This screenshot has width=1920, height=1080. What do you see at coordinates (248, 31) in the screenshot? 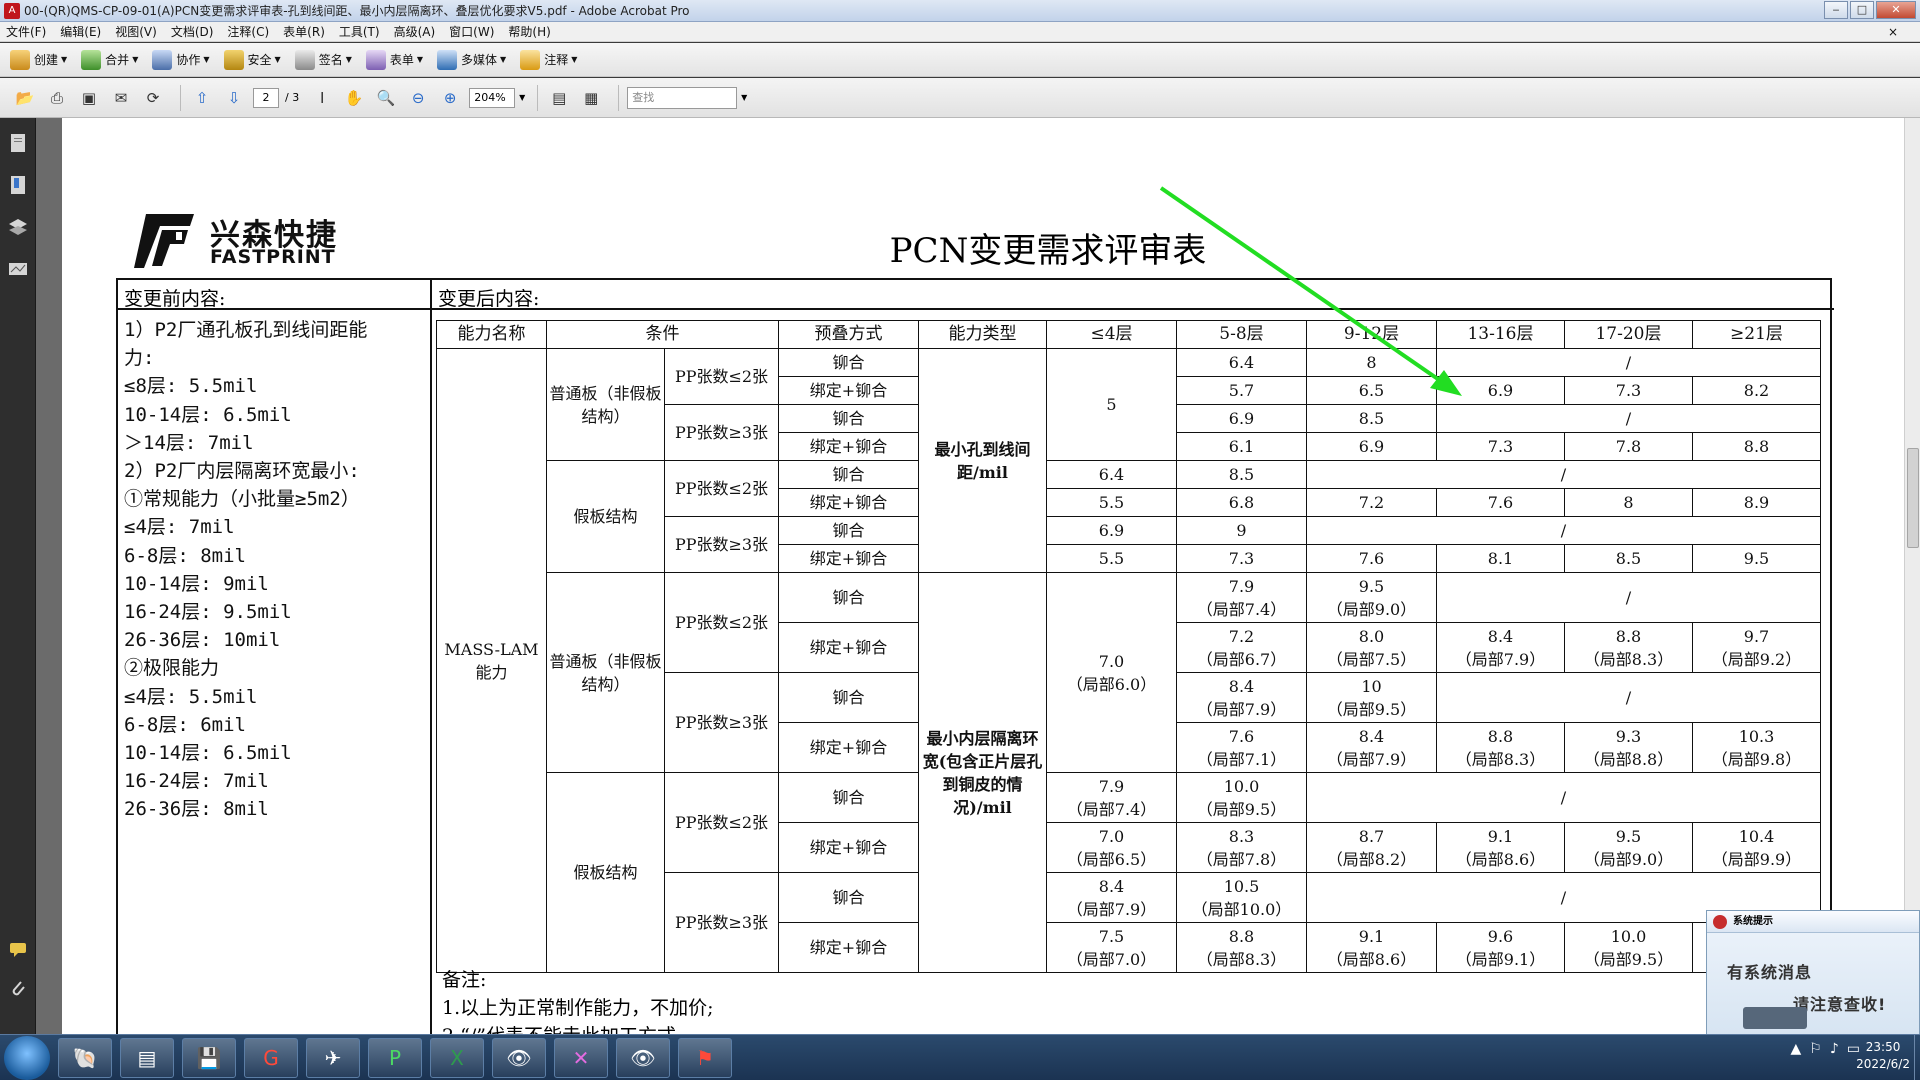
I see `menu-comments: 注释(C)` at bounding box center [248, 31].